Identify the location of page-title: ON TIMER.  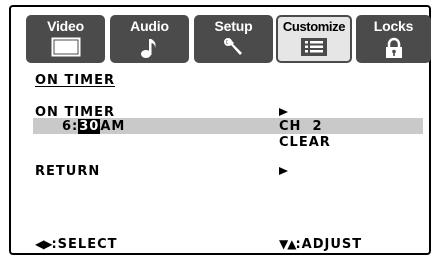
(75, 80).